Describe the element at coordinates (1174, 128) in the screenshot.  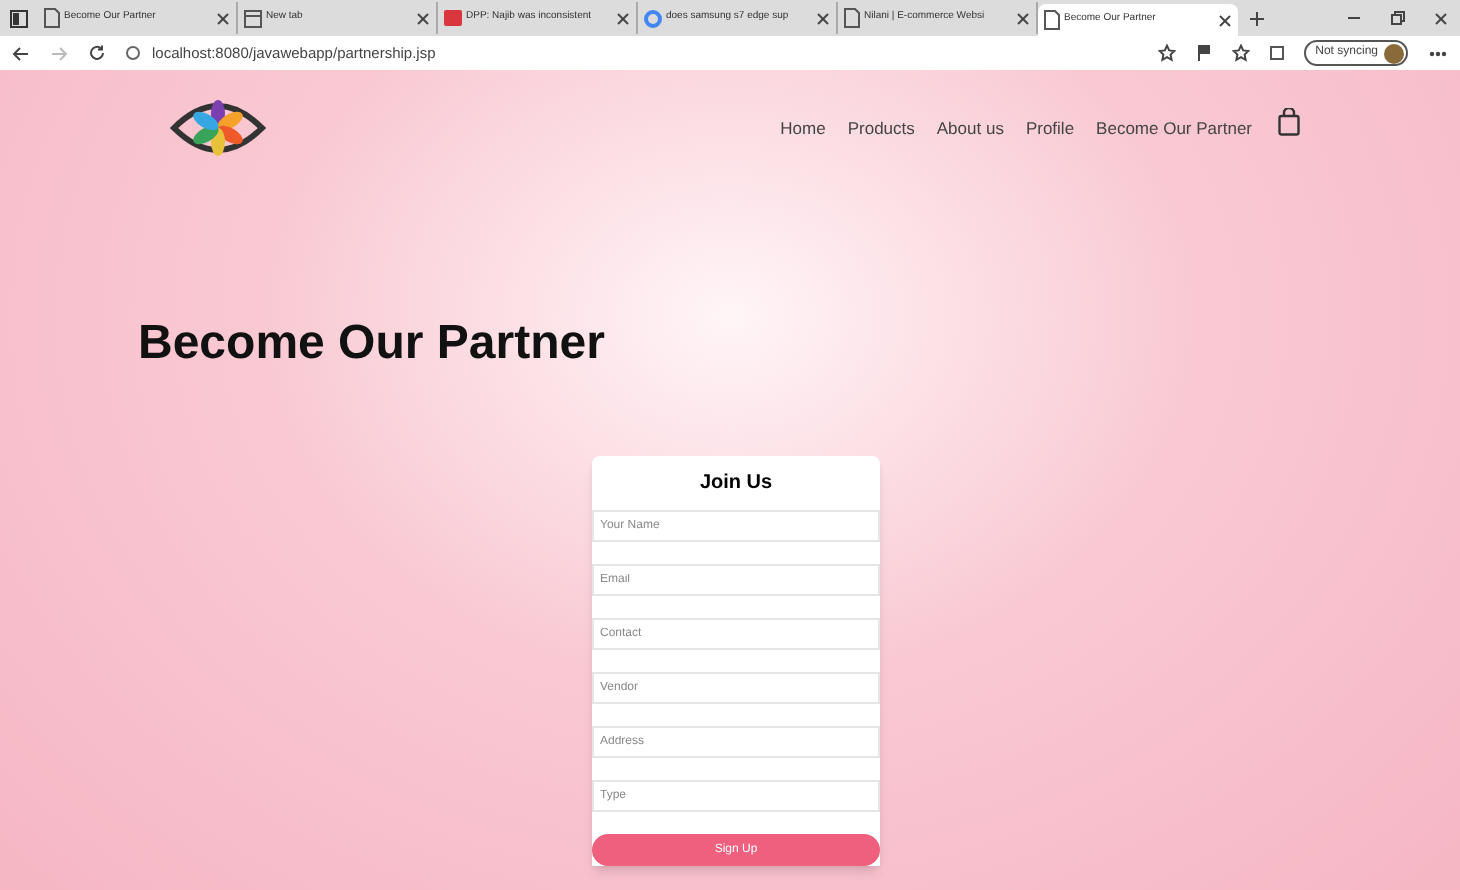
I see `nav-link: Become Our Partner` at that location.